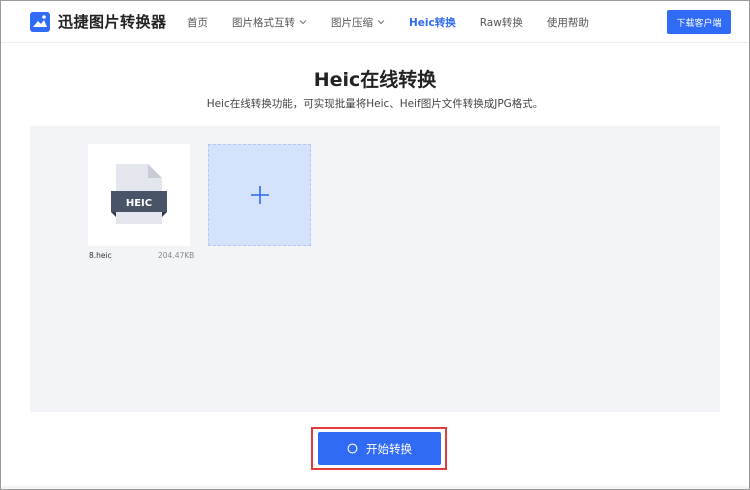  Describe the element at coordinates (400, 22) in the screenshot. I see `main-nav: 首页 图片格式互转 图片压缩 Heic转换 Raw转换 使用帮助` at that location.